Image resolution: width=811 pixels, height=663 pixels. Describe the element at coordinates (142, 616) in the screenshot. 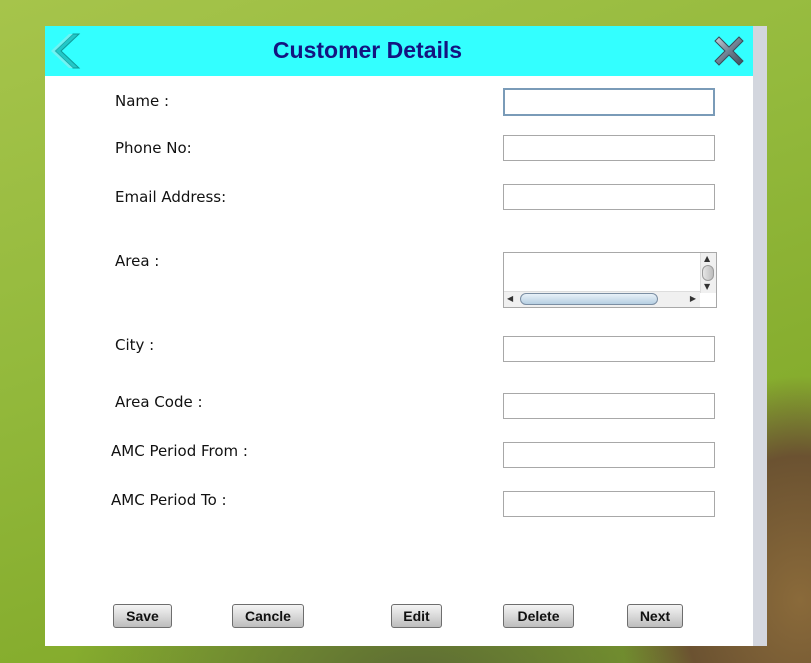

I see `save-button: Save` at that location.